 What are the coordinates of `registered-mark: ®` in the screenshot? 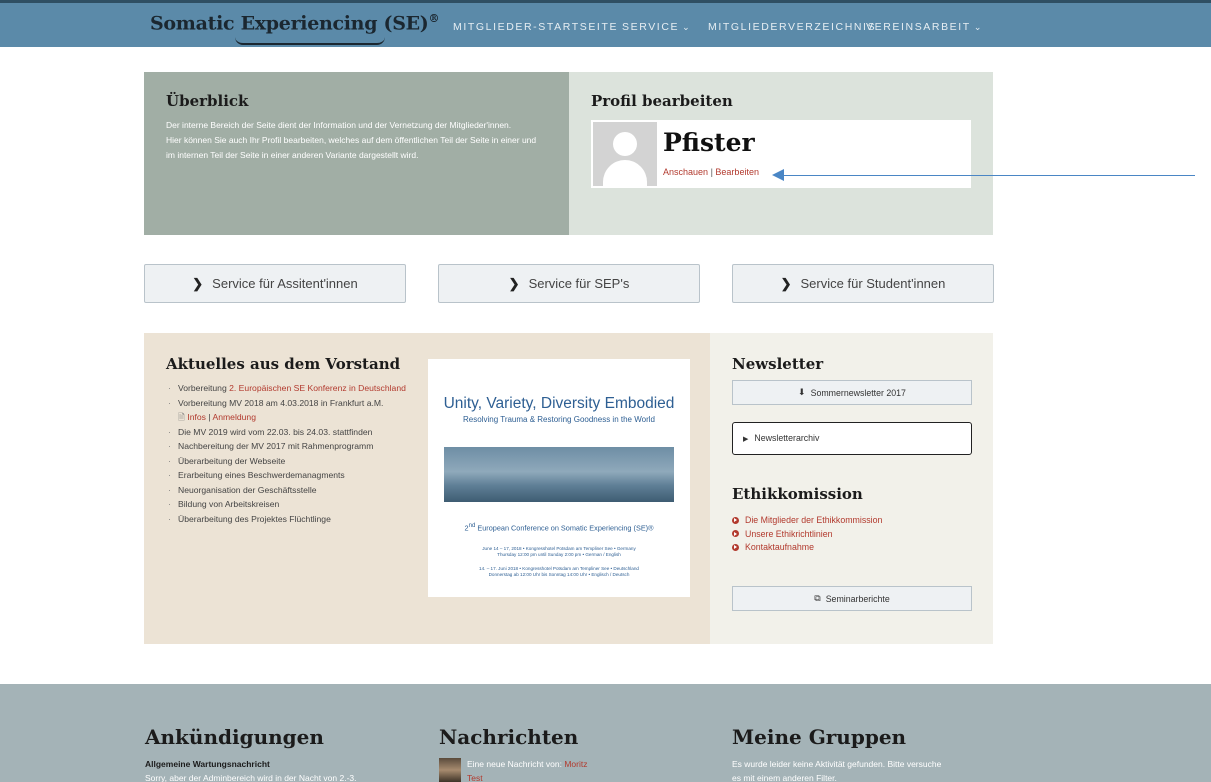 It's located at (434, 18).